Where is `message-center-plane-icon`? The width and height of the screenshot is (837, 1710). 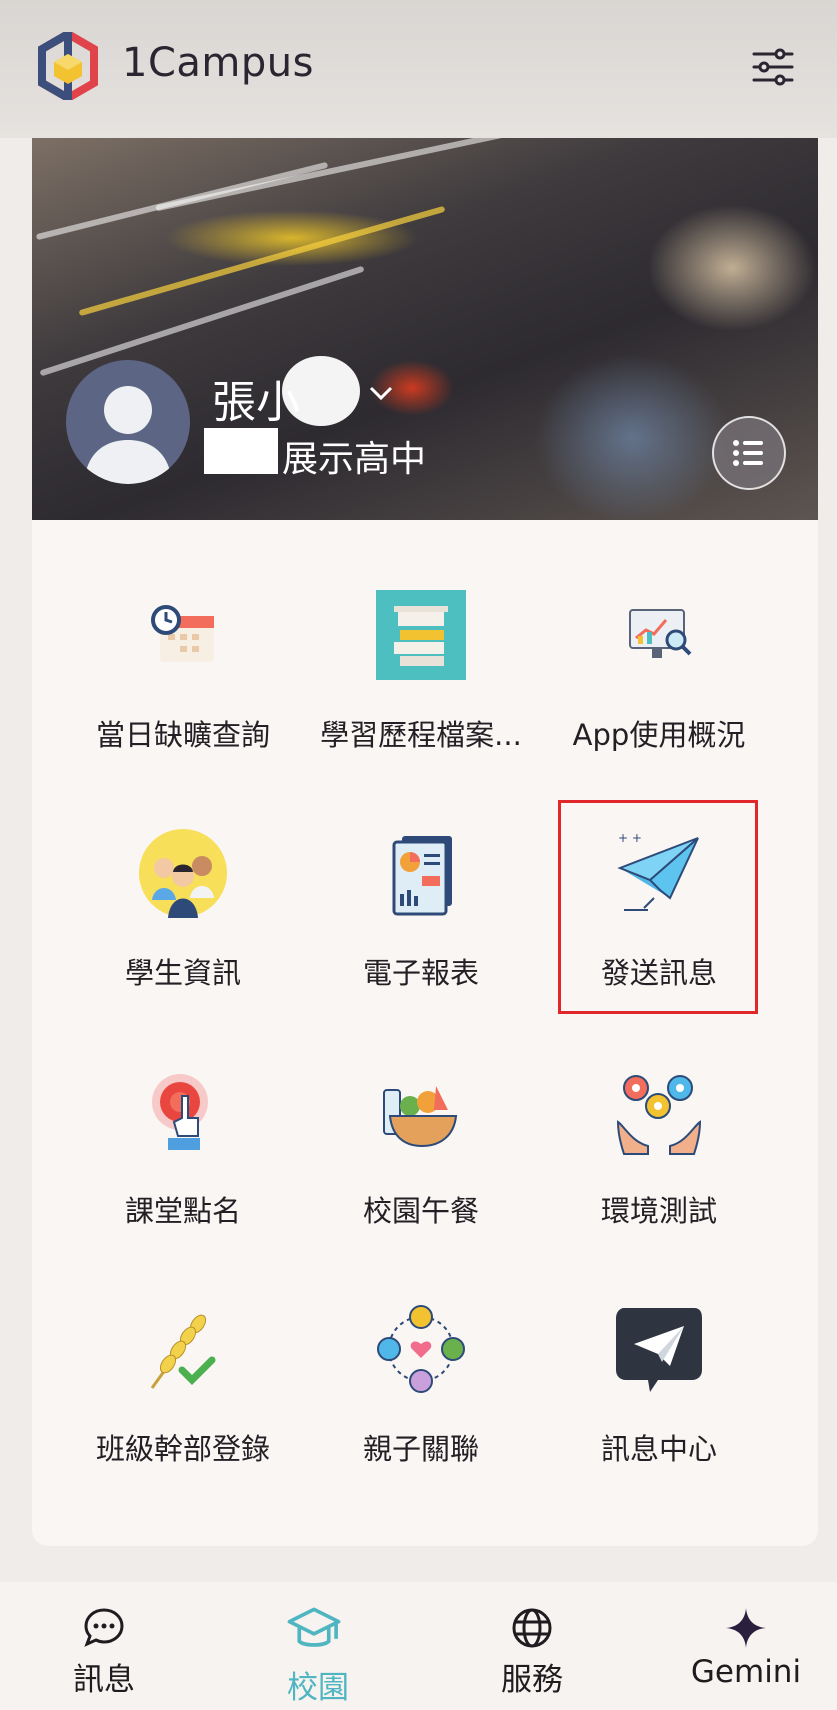 message-center-plane-icon is located at coordinates (659, 1350).